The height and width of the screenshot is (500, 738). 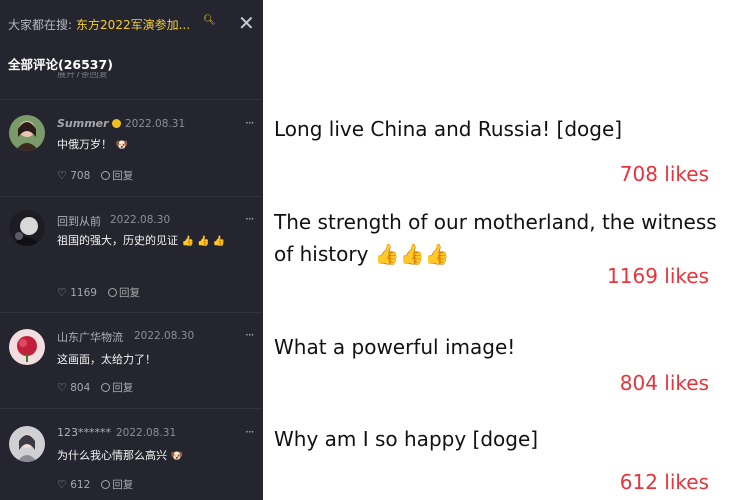 What do you see at coordinates (95, 484) in the screenshot?
I see `comment-actions: ♡ 612 回复` at bounding box center [95, 484].